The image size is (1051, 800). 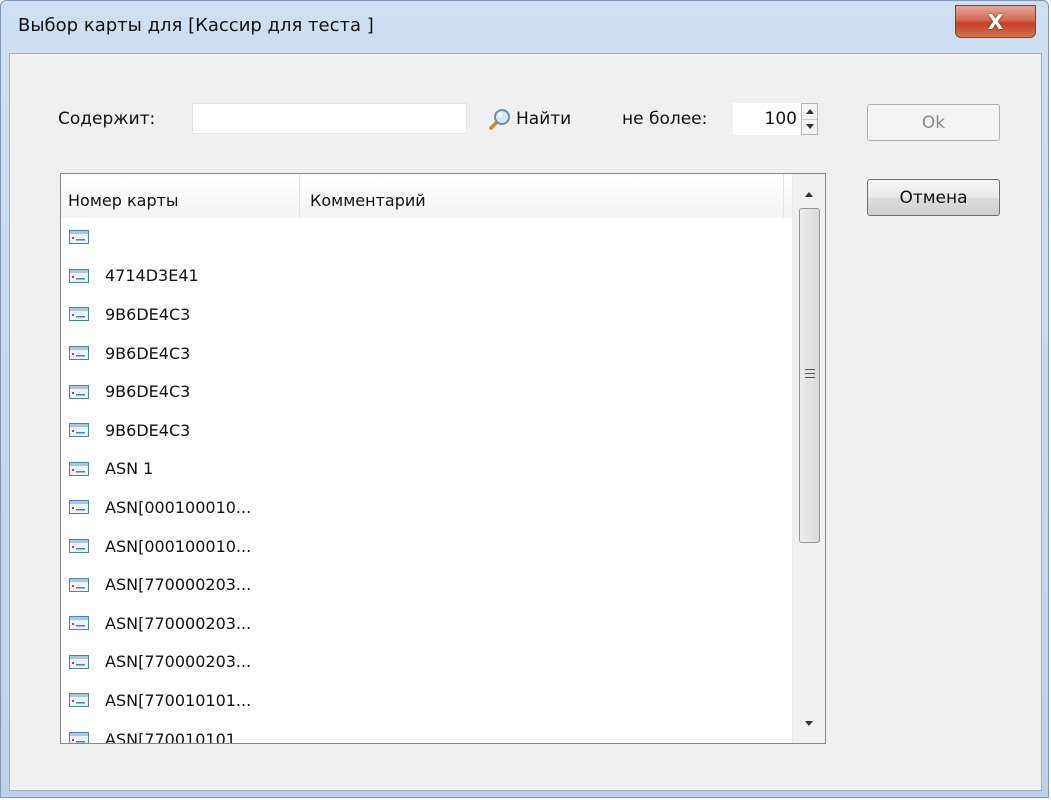 I want to click on find-label: Найти, so click(x=544, y=119).